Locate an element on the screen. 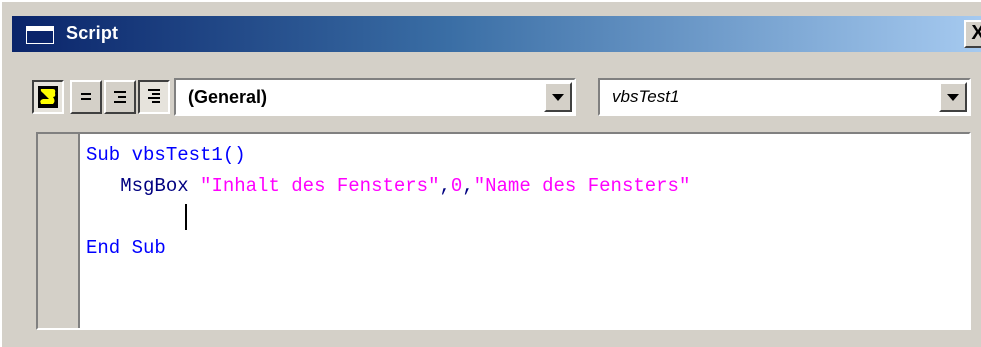 The image size is (981, 347). function-msgbox: MsgBox is located at coordinates (154, 186).